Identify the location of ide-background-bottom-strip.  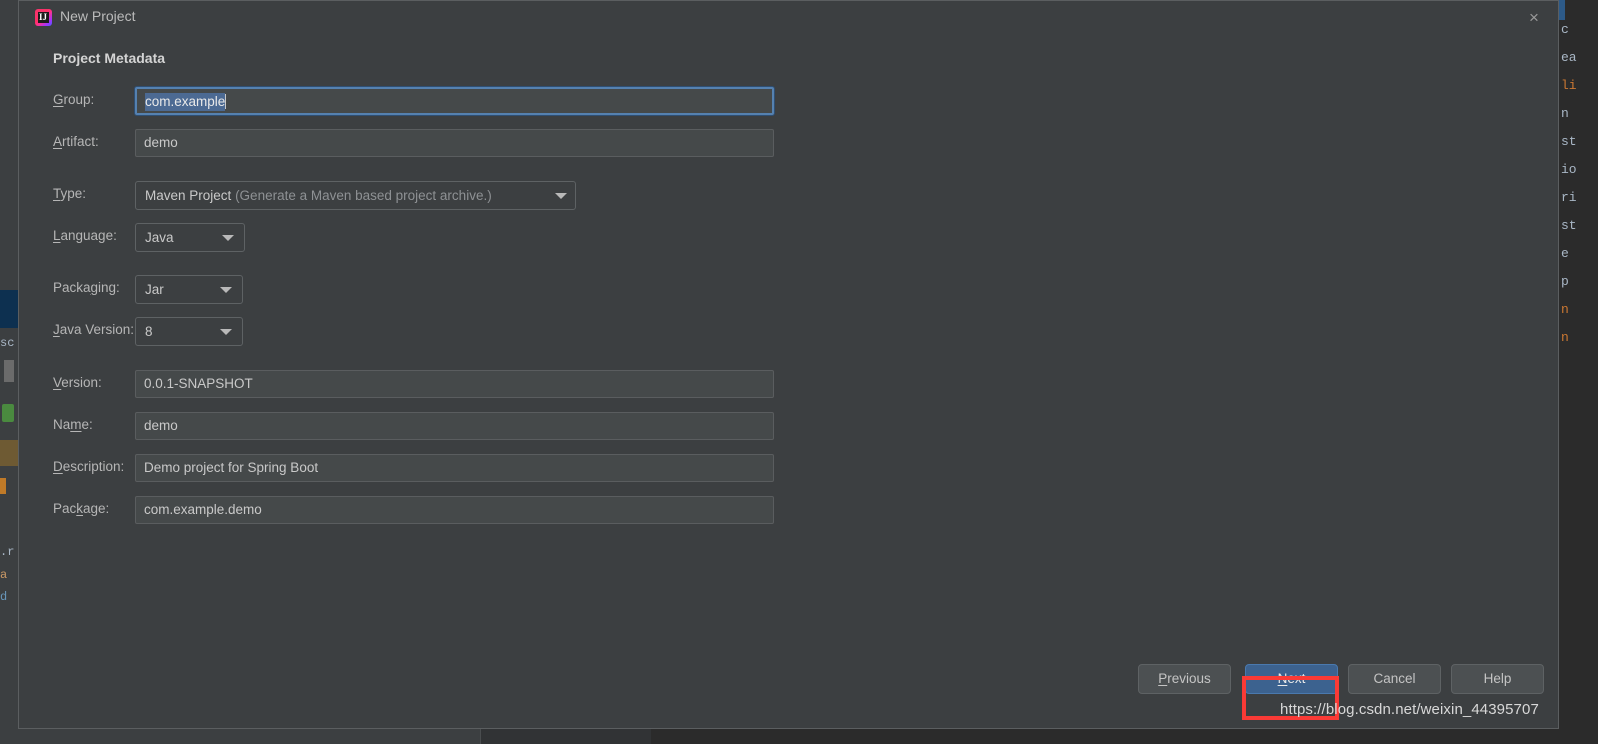
(799, 736).